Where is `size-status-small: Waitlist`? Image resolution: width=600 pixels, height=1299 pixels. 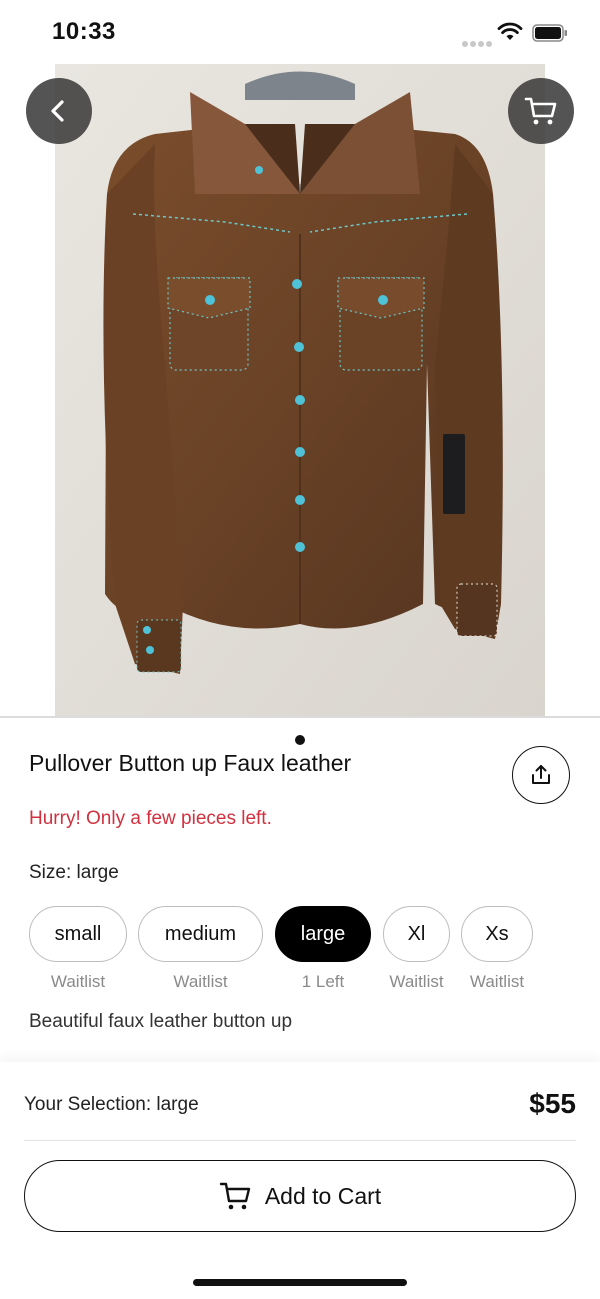
size-status-small: Waitlist is located at coordinates (78, 981).